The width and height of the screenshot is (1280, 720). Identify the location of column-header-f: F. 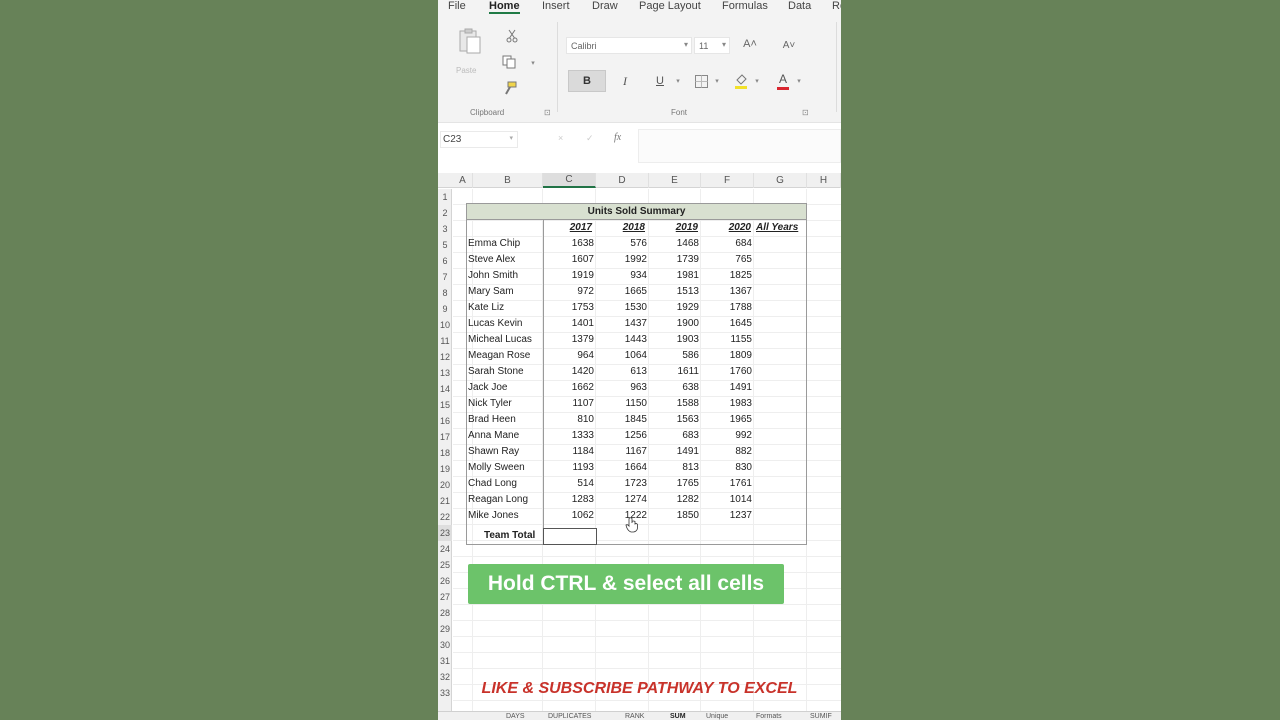
(727, 180).